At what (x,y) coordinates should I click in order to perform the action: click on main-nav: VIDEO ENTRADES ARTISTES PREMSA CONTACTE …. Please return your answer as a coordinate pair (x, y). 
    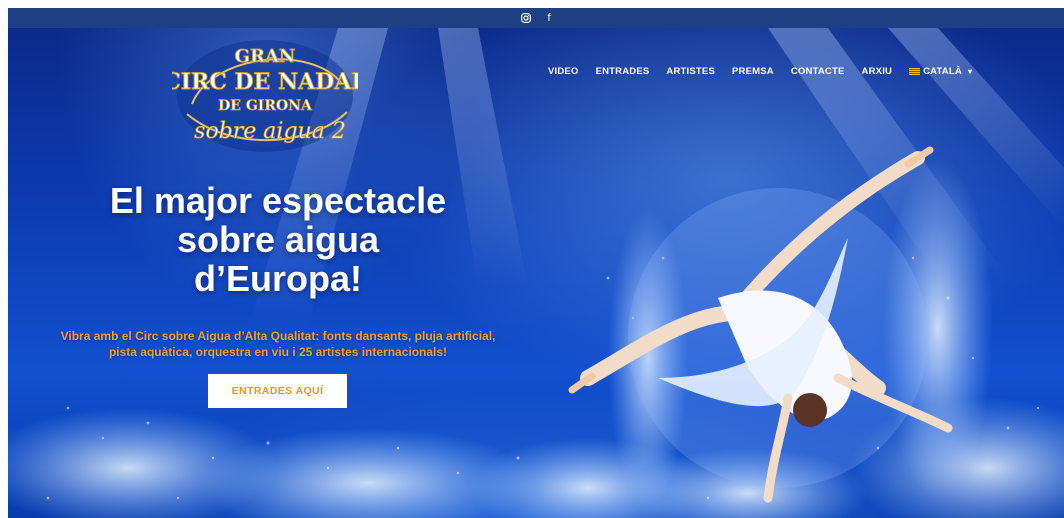
    Looking at the image, I should click on (760, 71).